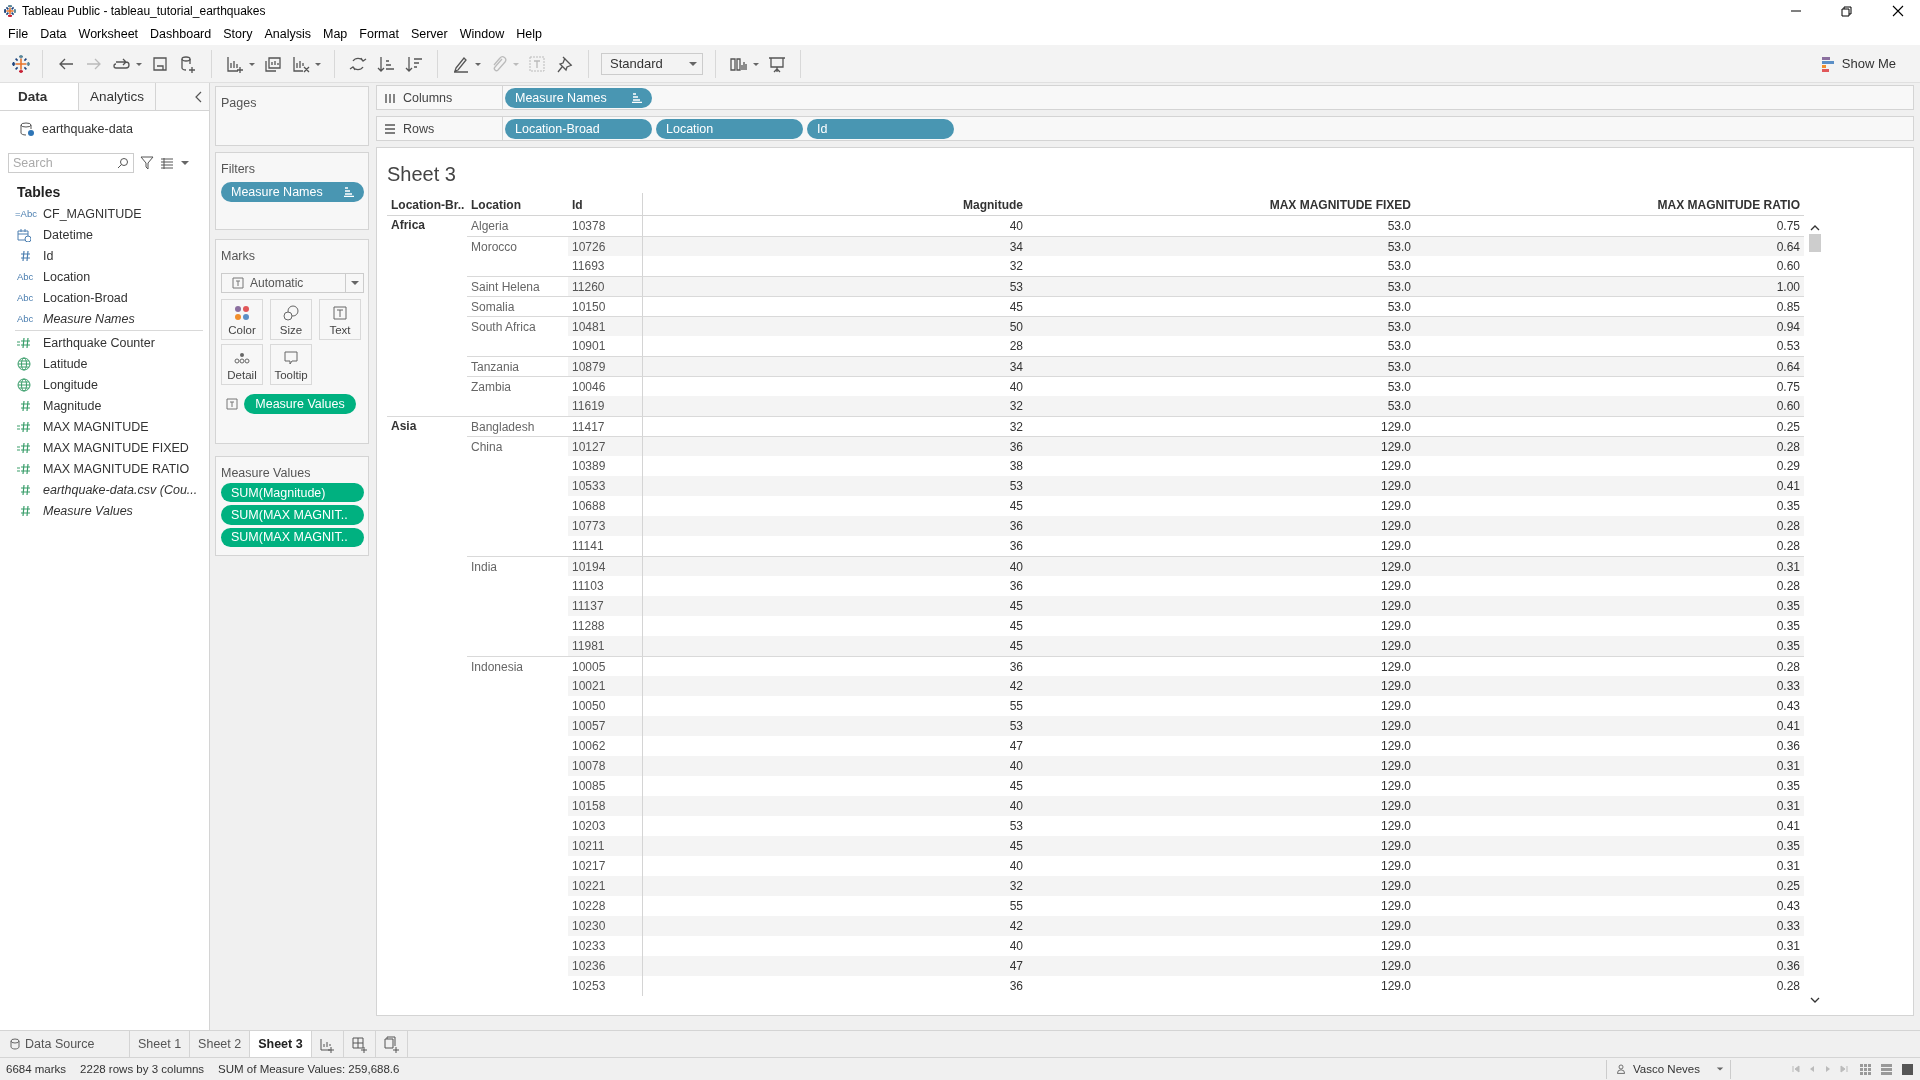 This screenshot has height=1080, width=1920. I want to click on field-name: Earthquake Counter, so click(99, 342).